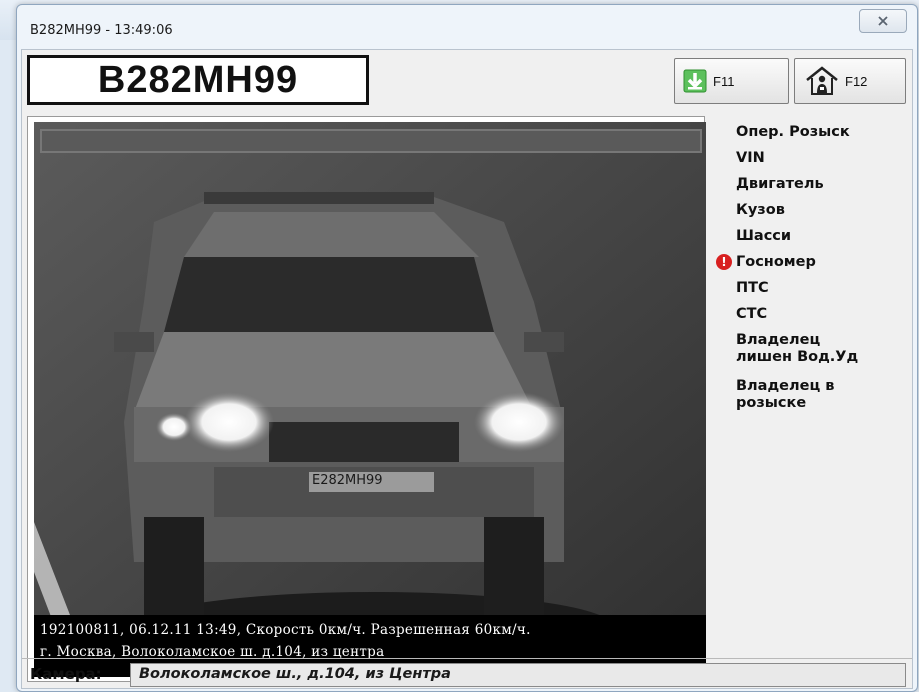 This screenshot has height=692, width=919. Describe the element at coordinates (347, 480) in the screenshot. I see `car-plate-label: E282MH99` at that location.